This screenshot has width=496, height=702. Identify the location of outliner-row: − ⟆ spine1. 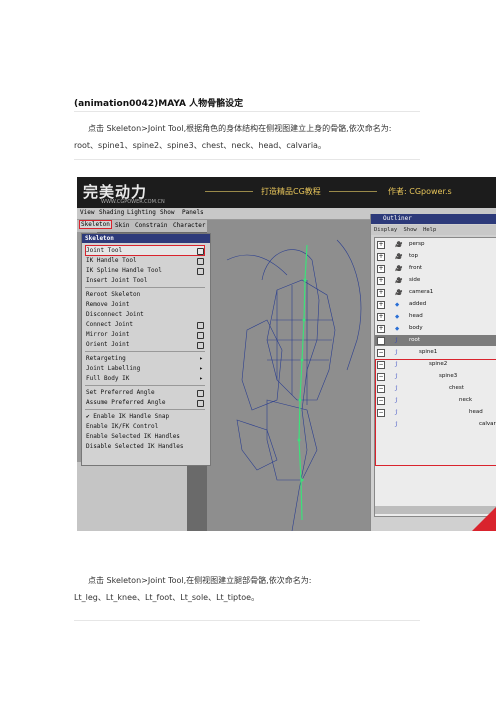
(435, 352).